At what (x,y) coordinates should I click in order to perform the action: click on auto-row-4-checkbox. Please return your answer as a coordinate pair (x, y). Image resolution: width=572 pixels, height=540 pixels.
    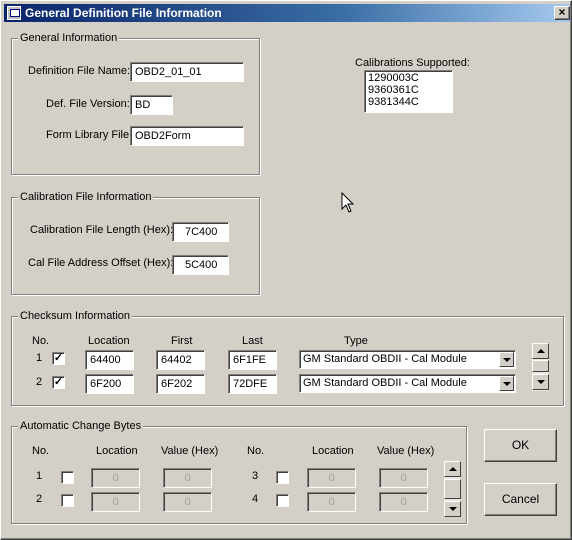
    Looking at the image, I should click on (282, 500).